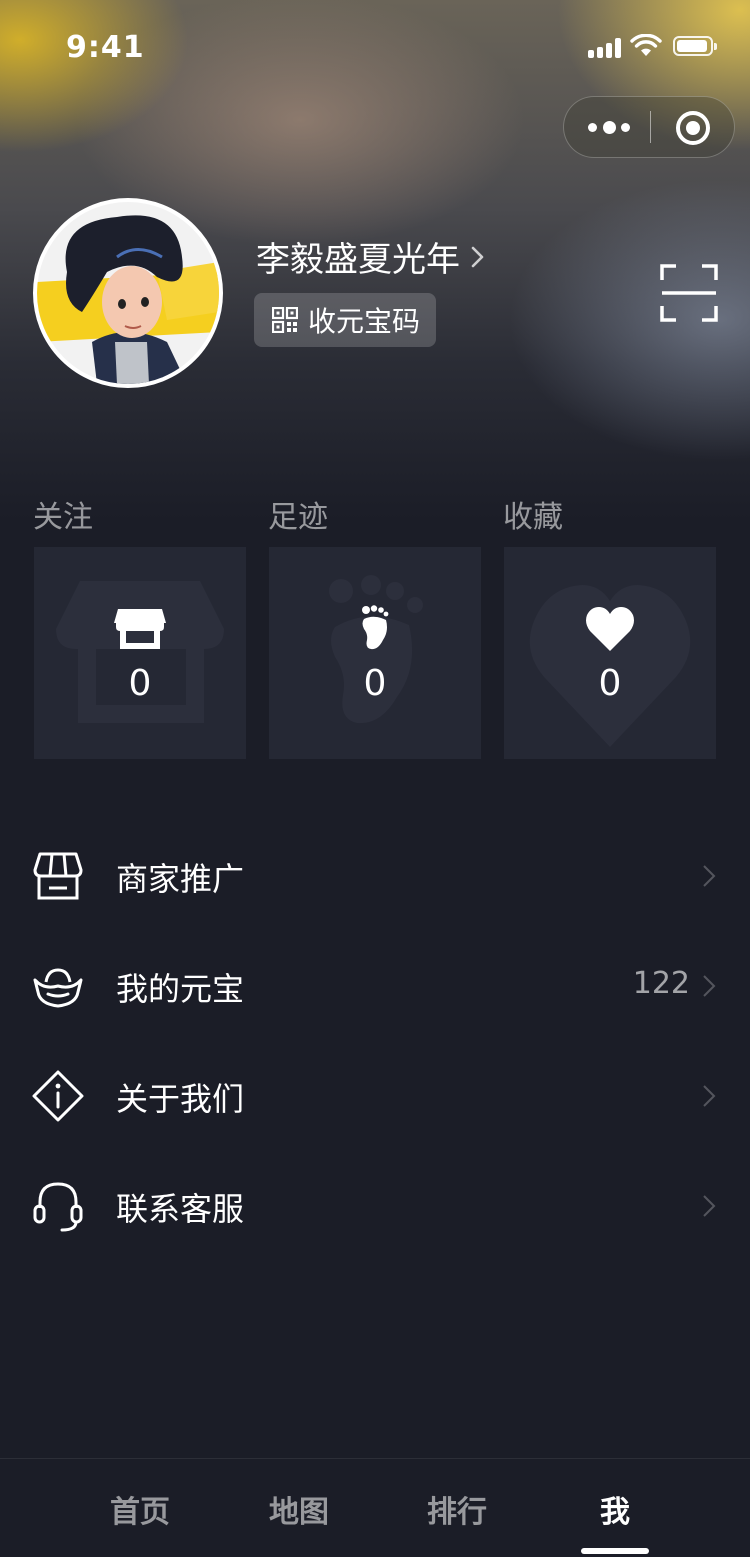  I want to click on receive-ingot-code-button: 收元宝码, so click(345, 320).